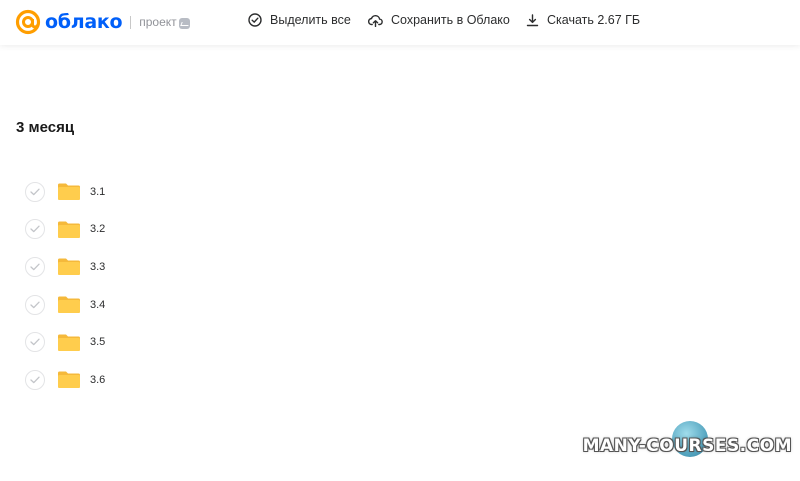 The height and width of the screenshot is (481, 800). I want to click on cloud-upload-icon, so click(375, 20).